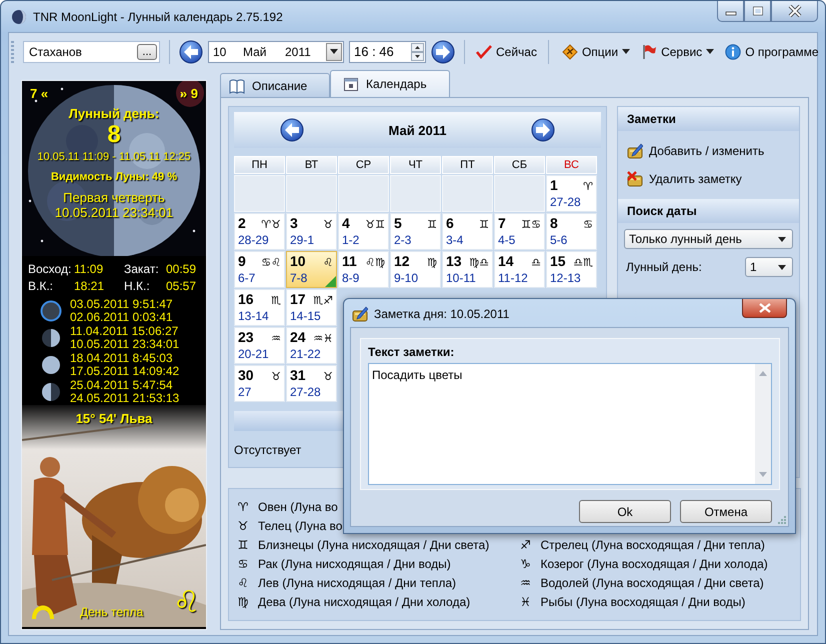  Describe the element at coordinates (467, 269) in the screenshot. I see `calendar-day: 13 ♍♎ 10-11` at that location.